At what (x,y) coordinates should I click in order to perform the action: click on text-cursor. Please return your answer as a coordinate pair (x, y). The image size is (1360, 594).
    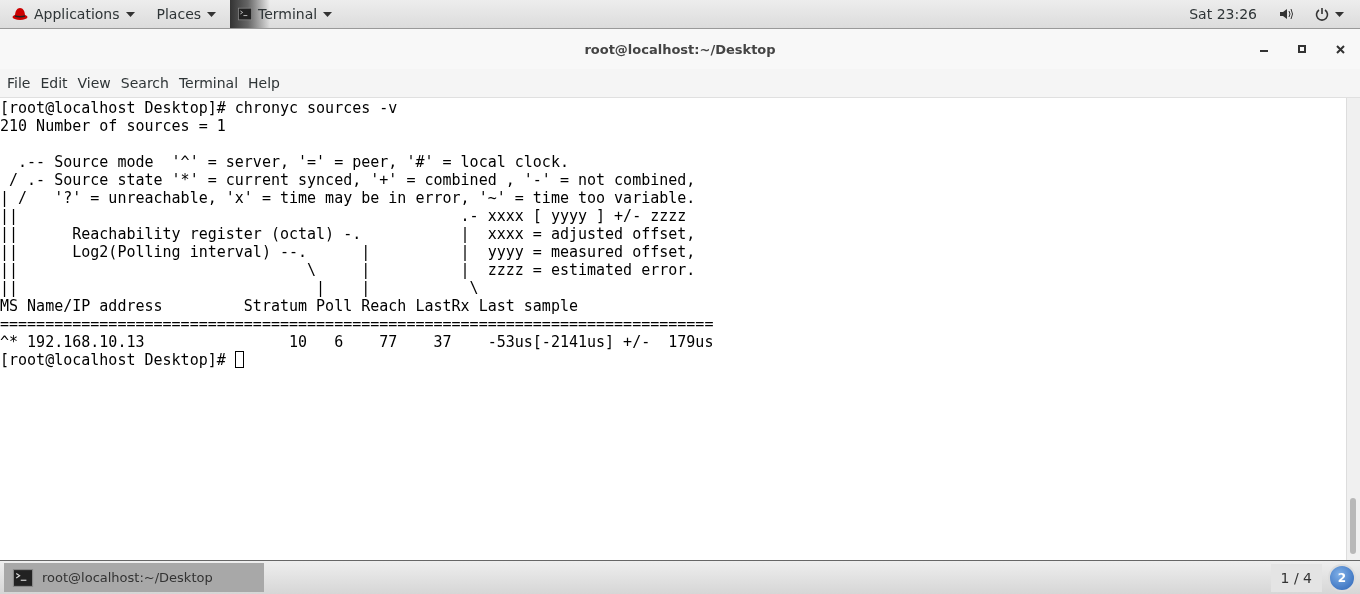
    Looking at the image, I should click on (239, 359).